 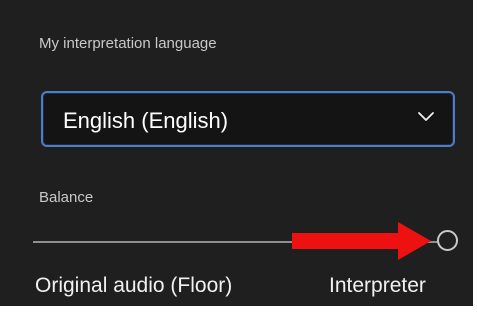 What do you see at coordinates (66, 197) in the screenshot?
I see `balance-label: Balance` at bounding box center [66, 197].